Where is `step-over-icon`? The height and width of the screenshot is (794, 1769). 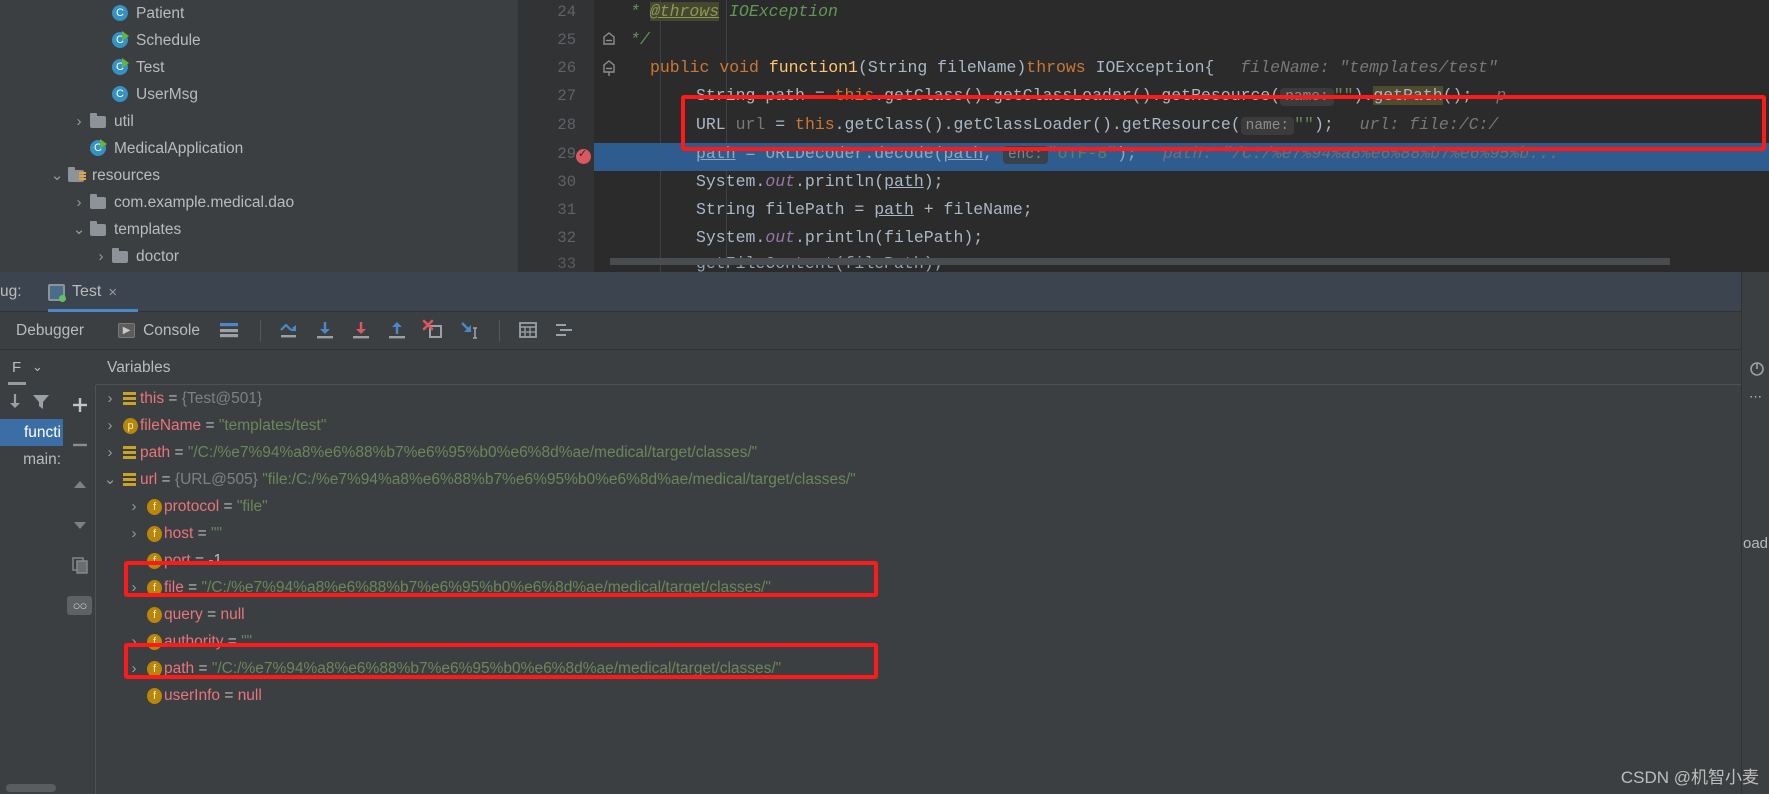
step-over-icon is located at coordinates (290, 331).